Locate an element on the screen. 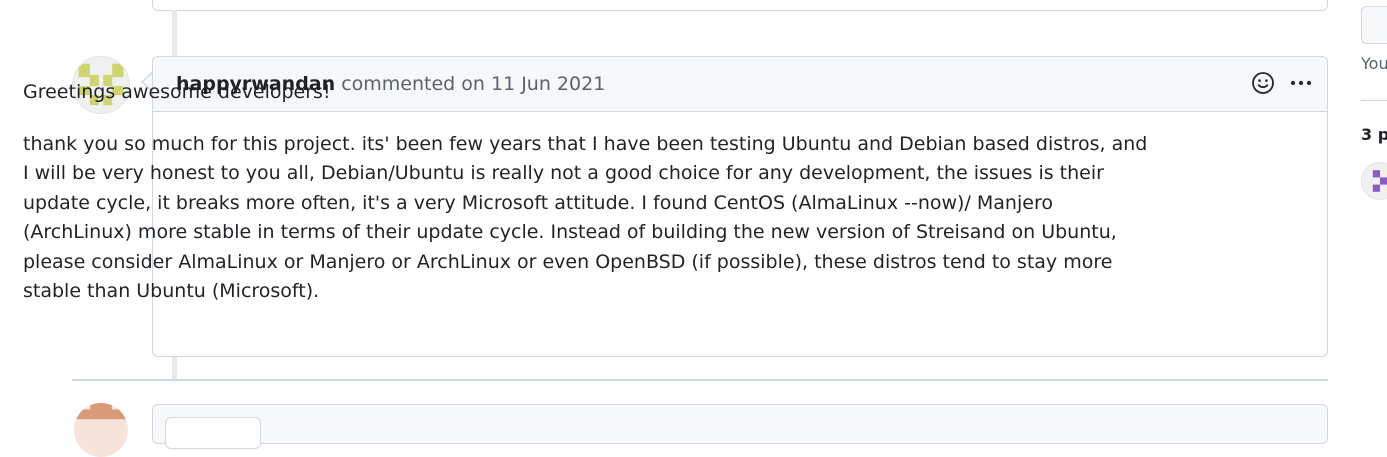 This screenshot has width=1387, height=457. comment-paragraph: Greetings awesome developers! is located at coordinates (177, 92).